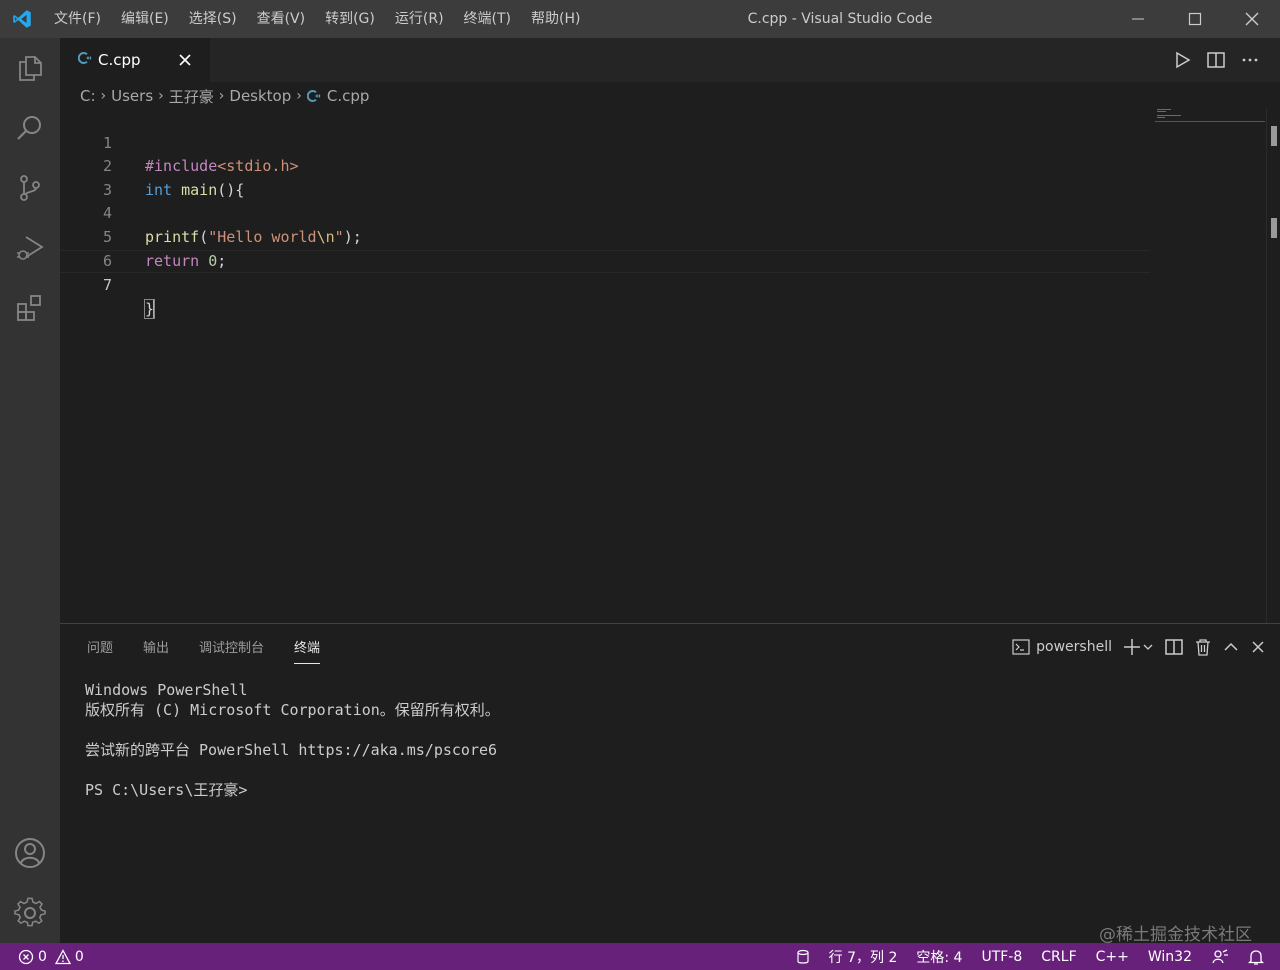  Describe the element at coordinates (419, 19) in the screenshot. I see `menu-run: 运行(R)` at that location.